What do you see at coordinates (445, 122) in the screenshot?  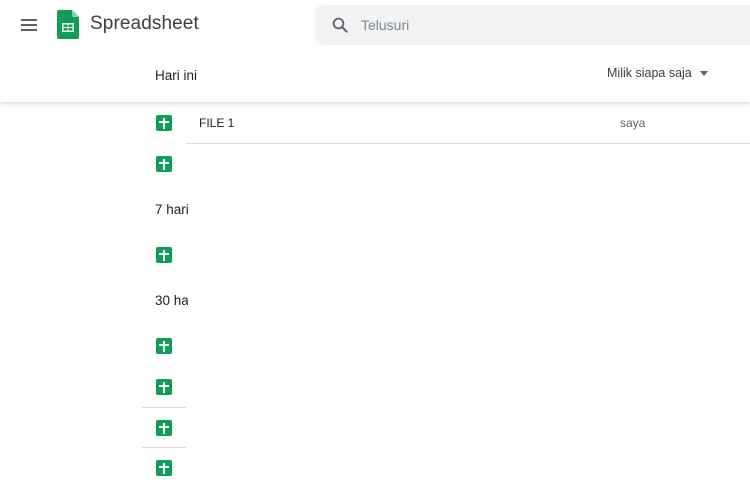 I see `file-row: FILE 1 saya` at bounding box center [445, 122].